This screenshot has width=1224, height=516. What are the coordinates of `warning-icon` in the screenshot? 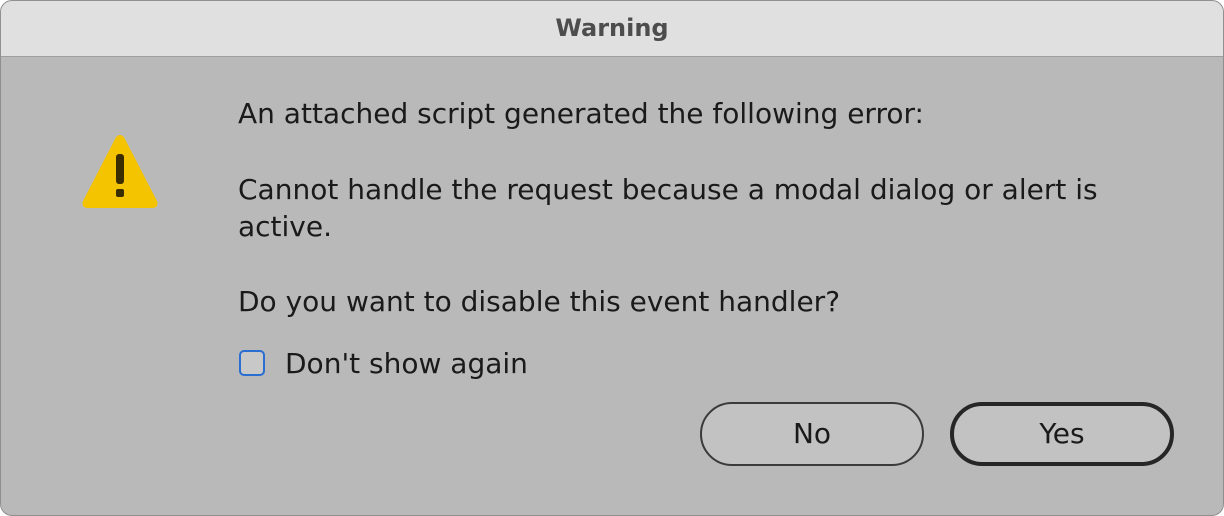 It's located at (120, 171).